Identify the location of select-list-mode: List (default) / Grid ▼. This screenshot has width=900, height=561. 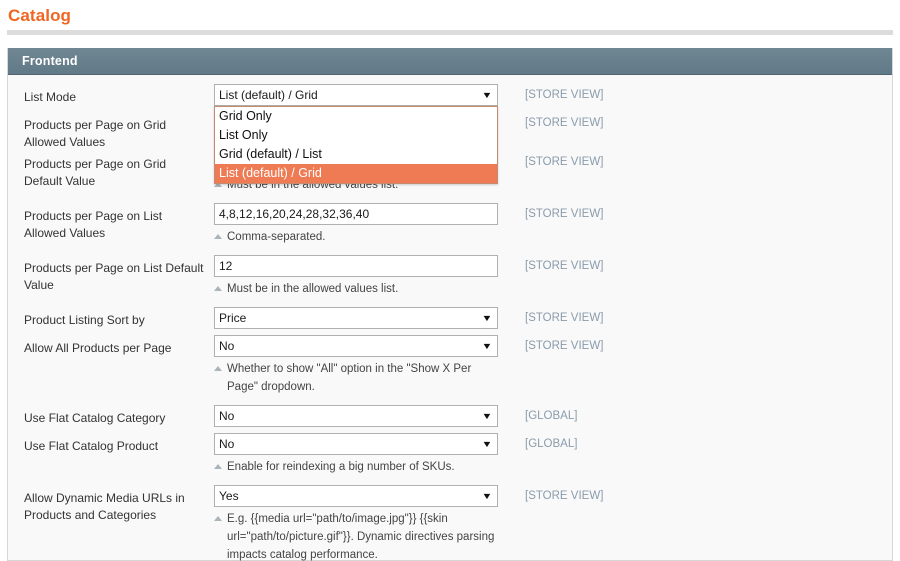
(356, 95).